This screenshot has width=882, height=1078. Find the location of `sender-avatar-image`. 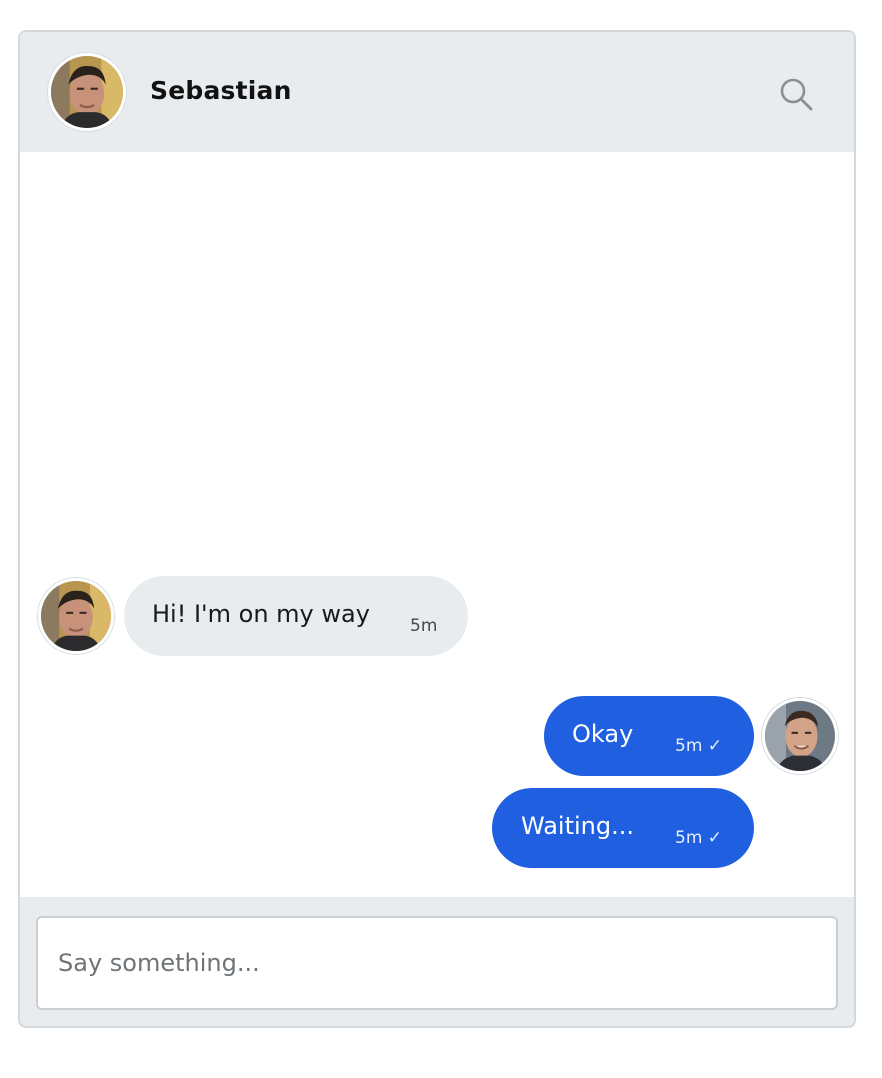

sender-avatar-image is located at coordinates (76, 616).